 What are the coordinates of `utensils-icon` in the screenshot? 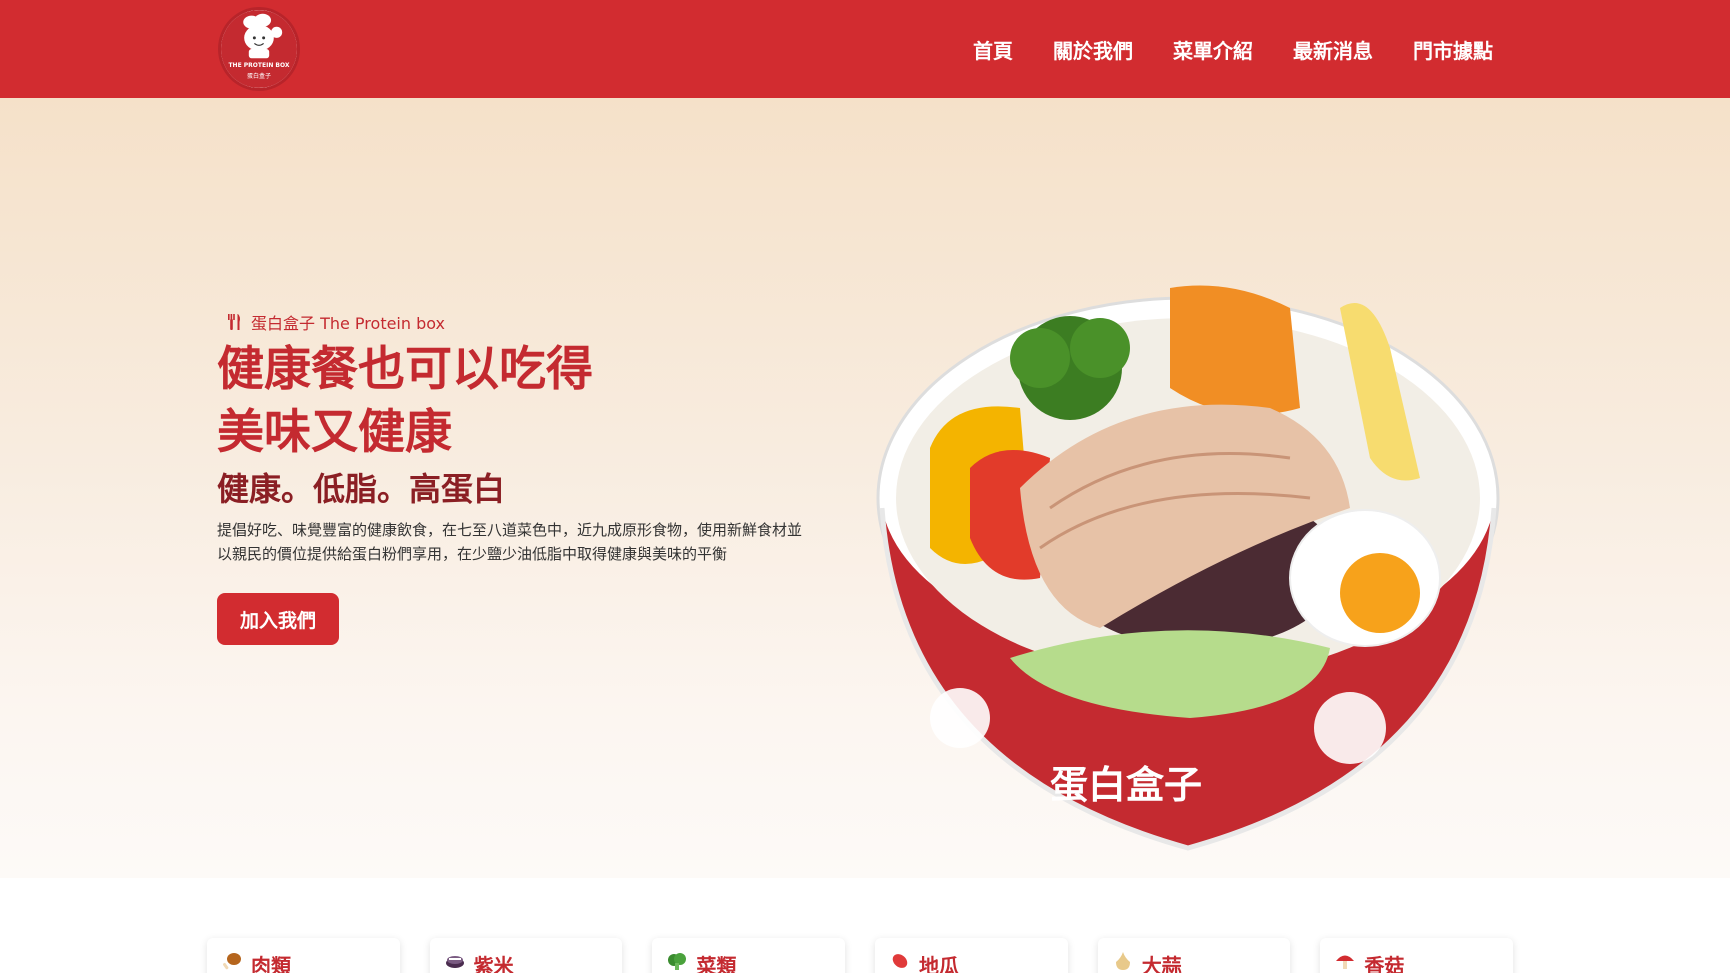 It's located at (234, 322).